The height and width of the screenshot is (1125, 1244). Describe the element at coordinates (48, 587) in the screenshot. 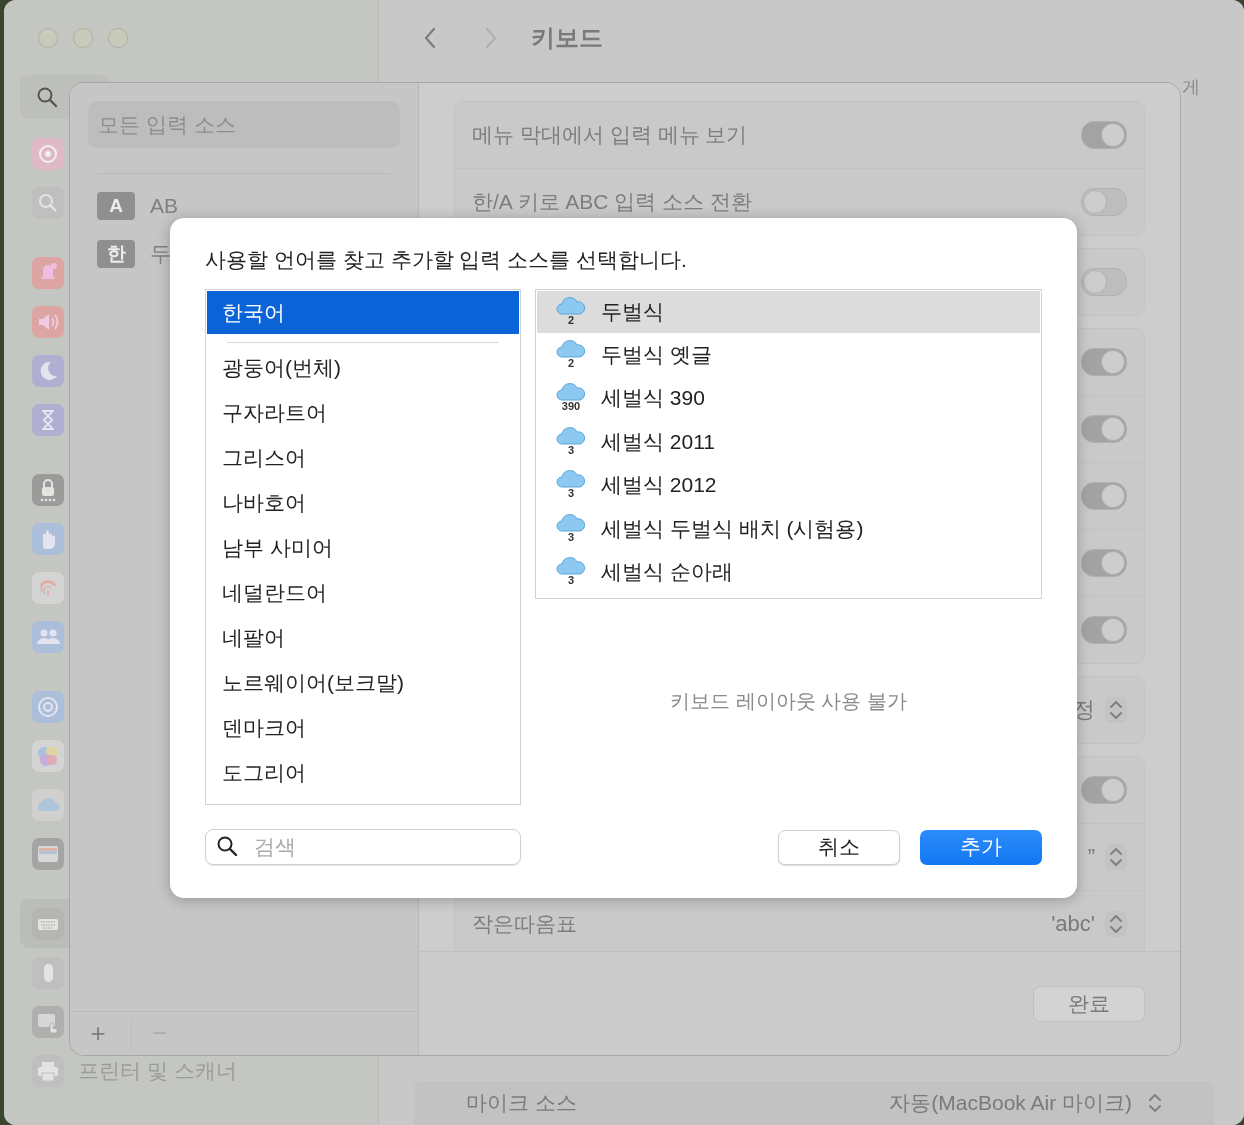

I see `fingerprint-icon` at that location.